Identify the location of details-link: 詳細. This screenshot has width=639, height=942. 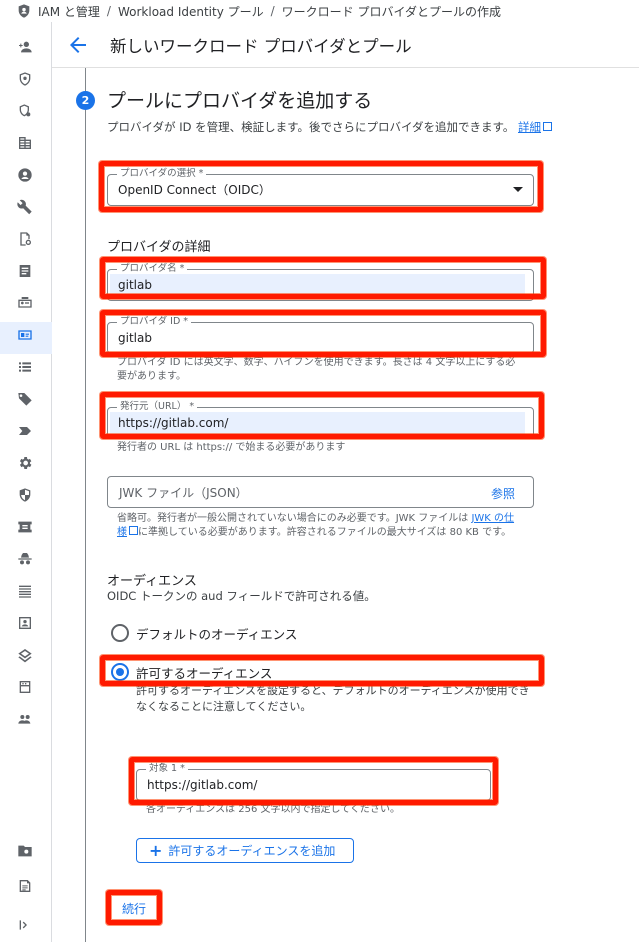
(535, 127).